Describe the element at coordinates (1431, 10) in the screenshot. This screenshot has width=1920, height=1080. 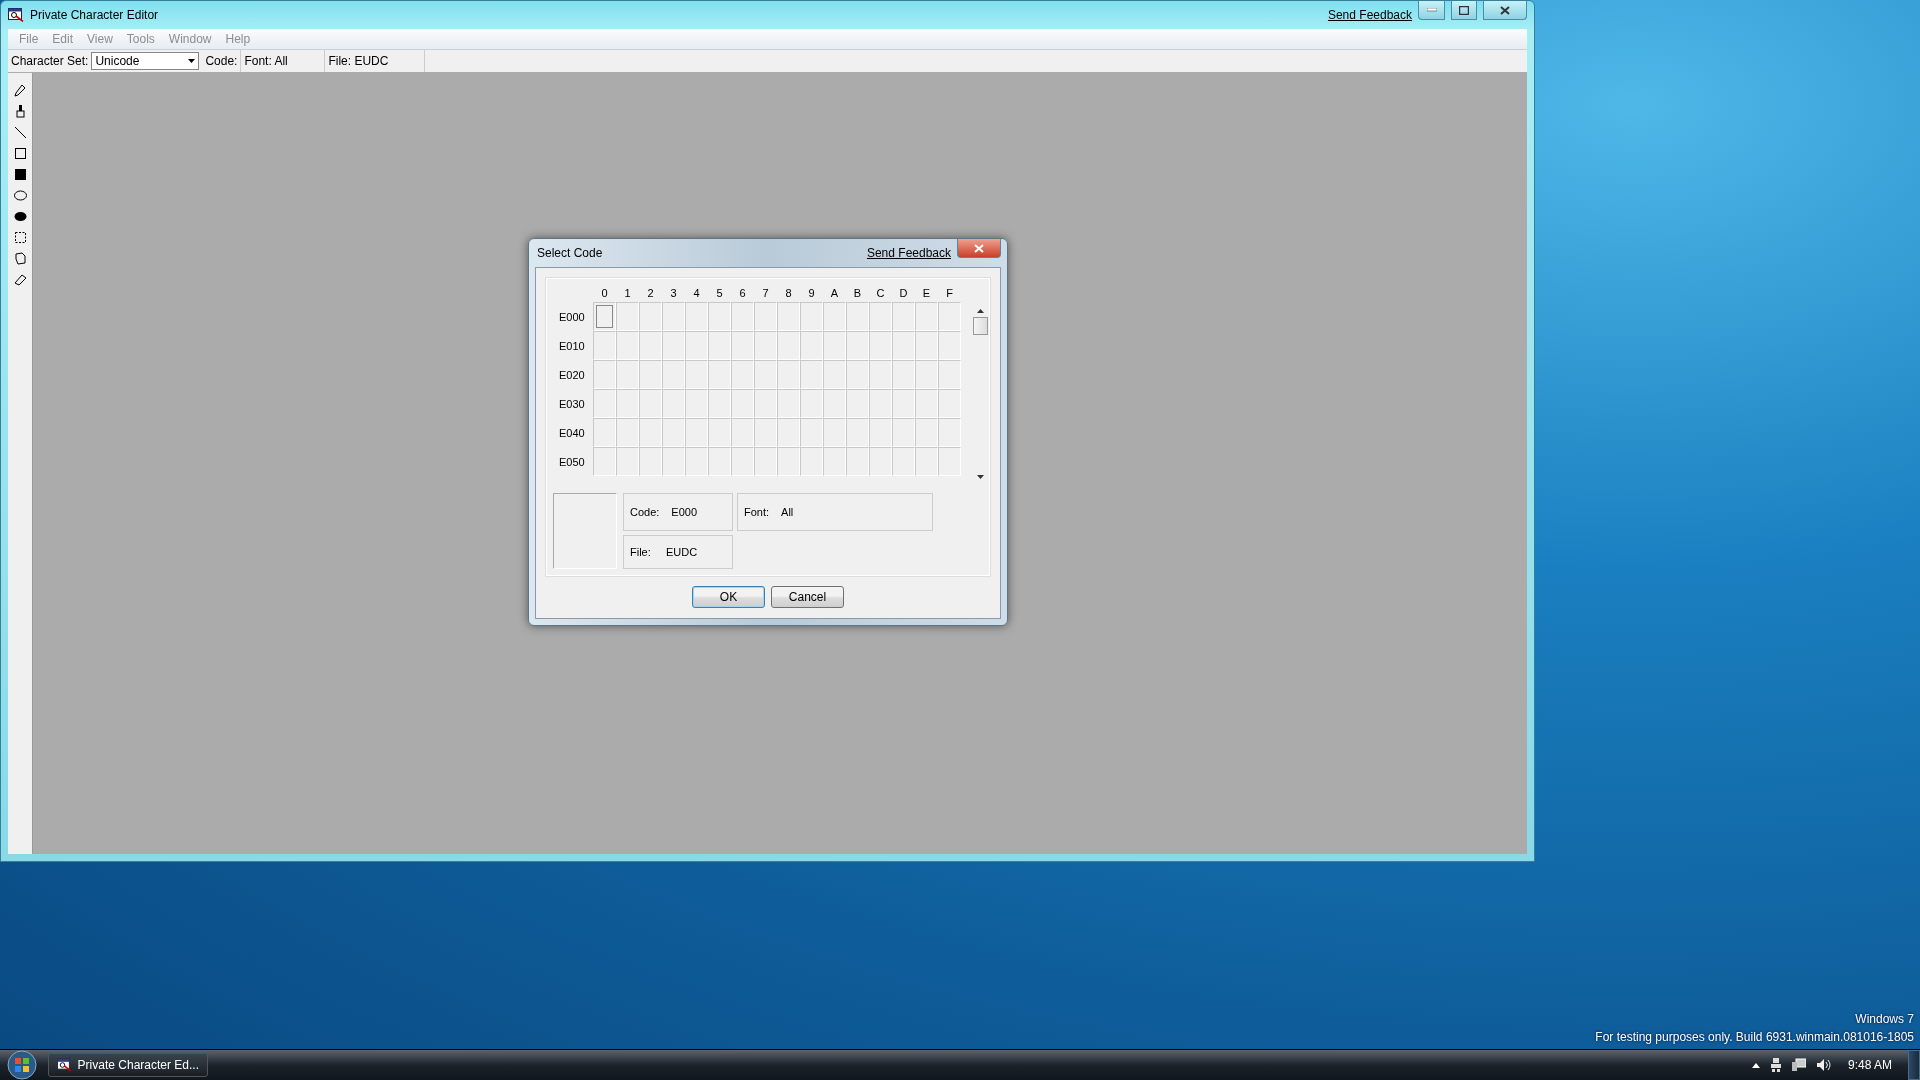
I see `minimize-button` at that location.